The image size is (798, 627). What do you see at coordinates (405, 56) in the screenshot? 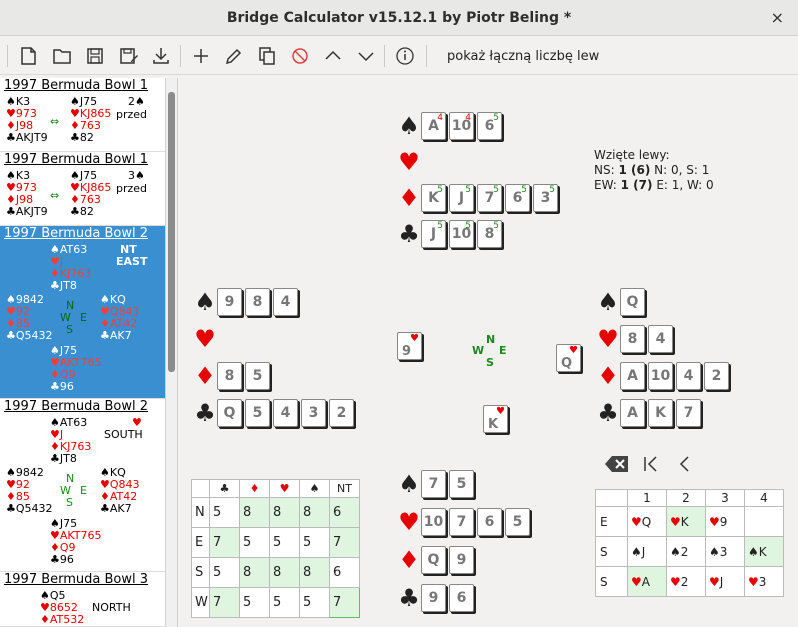
I see `info-icon` at bounding box center [405, 56].